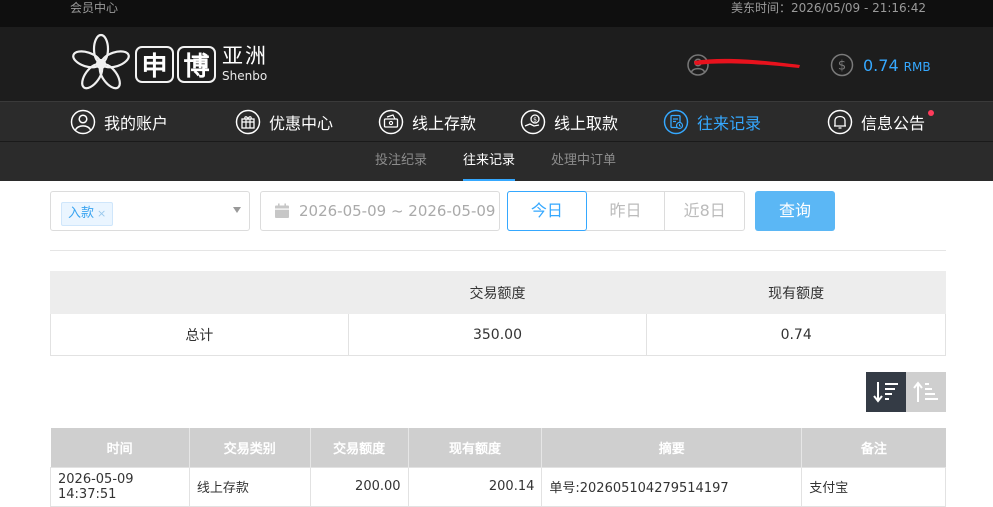  Describe the element at coordinates (475, 486) in the screenshot. I see `cell-balance: 200.14` at that location.